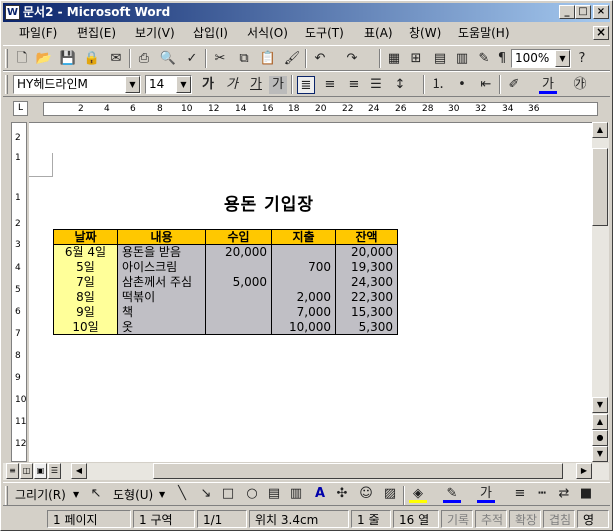  What do you see at coordinates (548, 85) in the screenshot?
I see `font-color-icon: 가` at bounding box center [548, 85].